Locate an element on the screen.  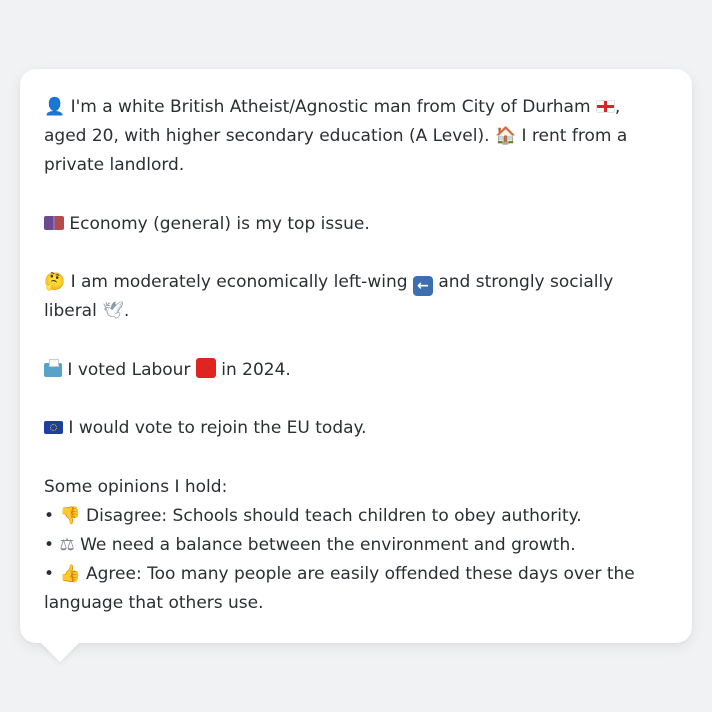
opinions-heading: Some opinions I hold: is located at coordinates (136, 486).